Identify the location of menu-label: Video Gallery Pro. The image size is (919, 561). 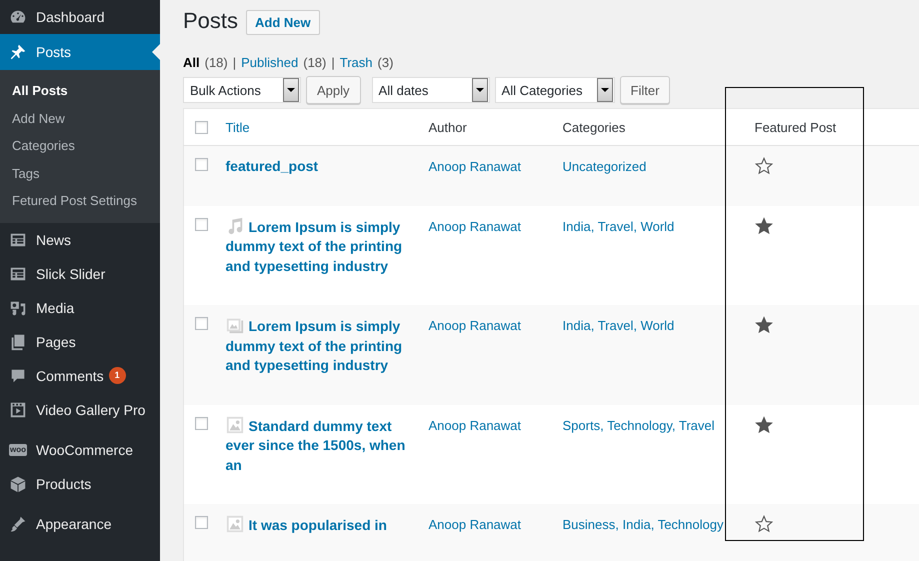
(91, 410).